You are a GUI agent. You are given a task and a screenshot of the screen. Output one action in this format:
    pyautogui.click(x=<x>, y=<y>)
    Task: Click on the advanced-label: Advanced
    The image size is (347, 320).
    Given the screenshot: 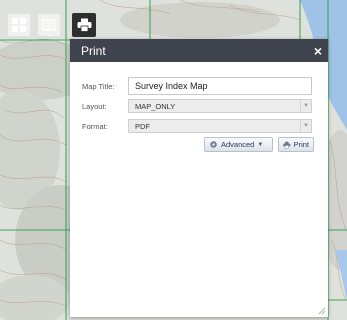 What is the action you would take?
    pyautogui.click(x=238, y=144)
    